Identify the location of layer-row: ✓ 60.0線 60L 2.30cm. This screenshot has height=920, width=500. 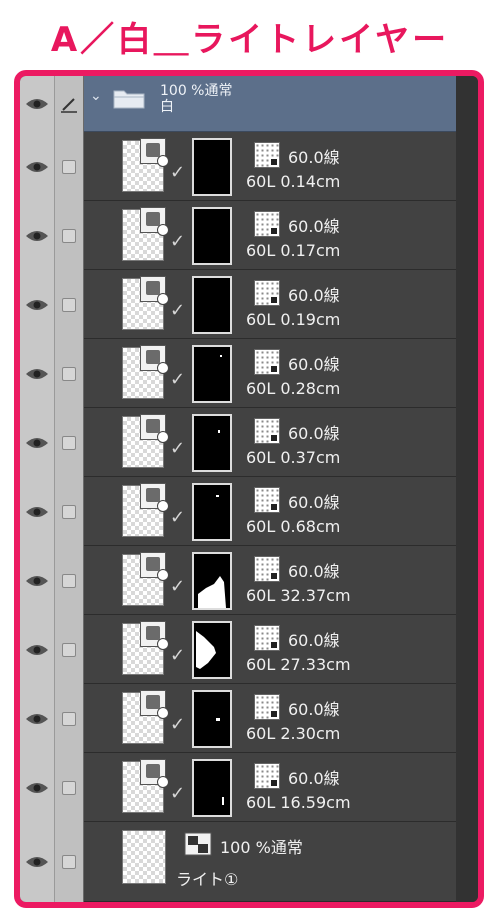
(249, 718).